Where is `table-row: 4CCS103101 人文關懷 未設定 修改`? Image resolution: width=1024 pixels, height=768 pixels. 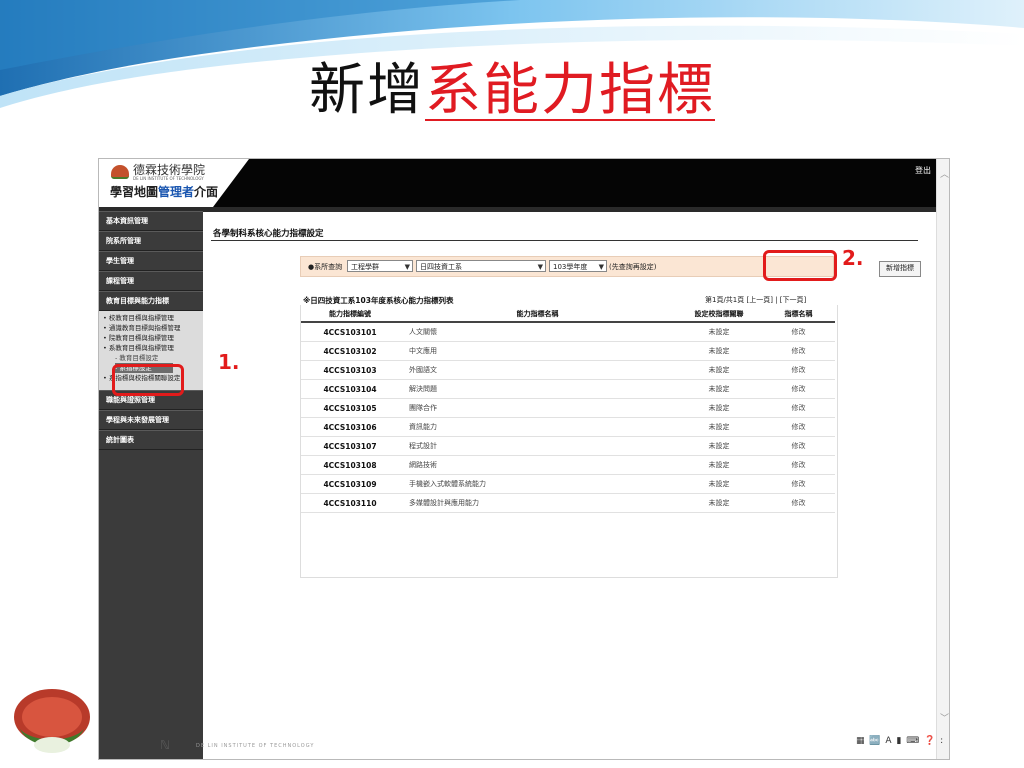
table-row: 4CCS103101 人文關懷 未設定 修改 is located at coordinates (568, 332).